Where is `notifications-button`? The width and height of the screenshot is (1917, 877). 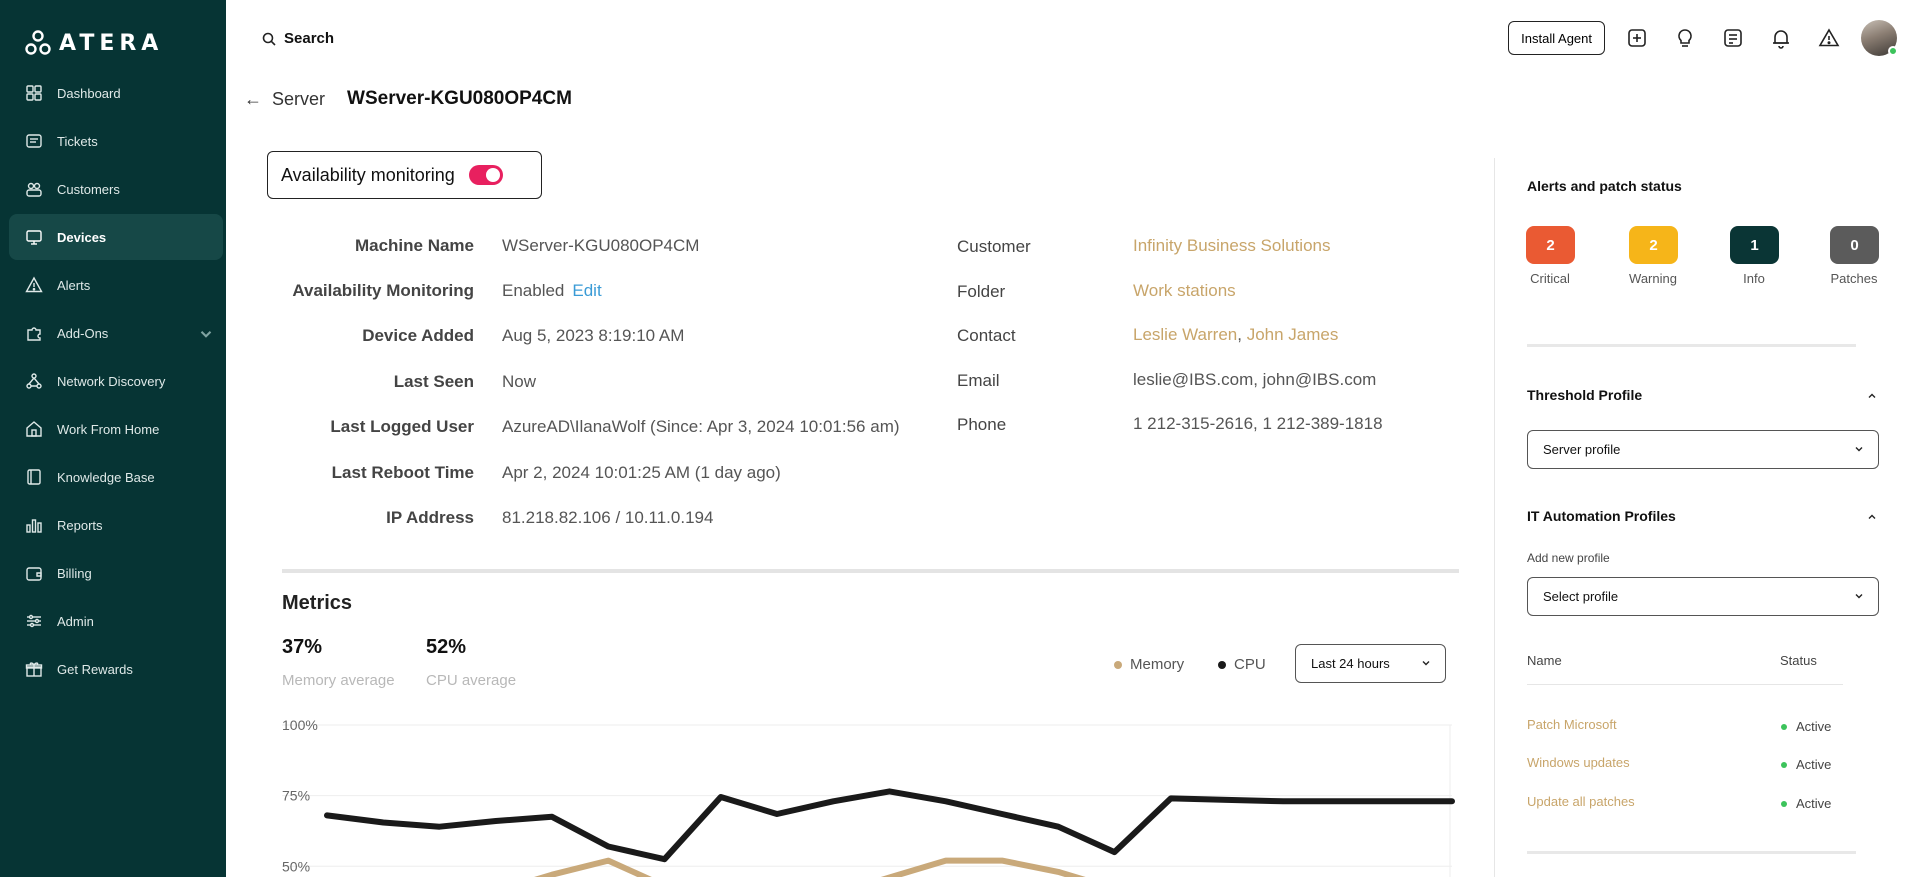
notifications-button is located at coordinates (1781, 38).